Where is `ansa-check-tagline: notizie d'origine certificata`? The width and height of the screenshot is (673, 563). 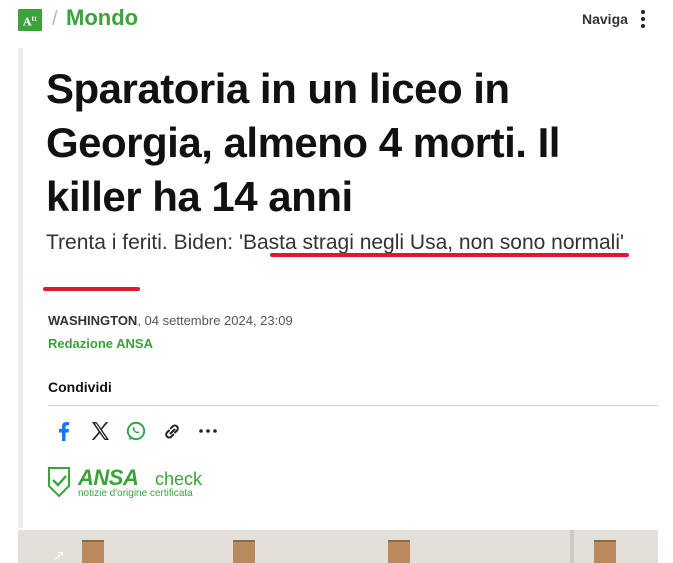 ansa-check-tagline: notizie d'origine certificata is located at coordinates (135, 493).